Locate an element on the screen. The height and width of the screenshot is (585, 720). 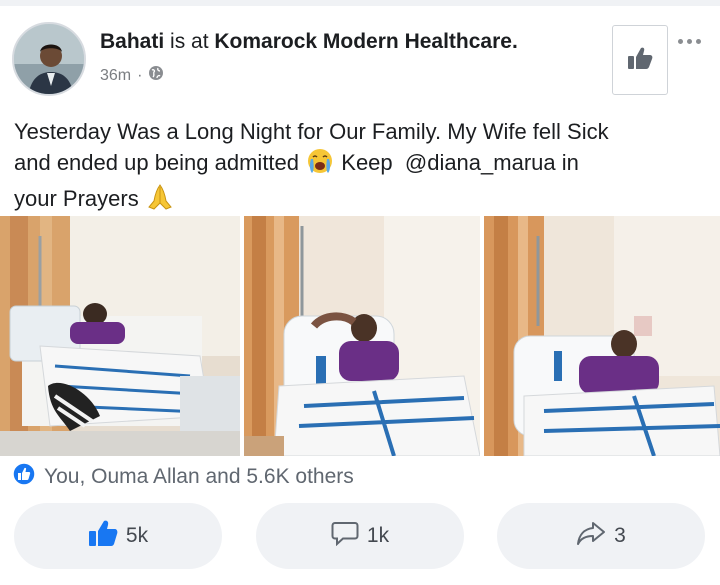
post-text-line-2b: Keep @diana_marua in is located at coordinates (460, 162).